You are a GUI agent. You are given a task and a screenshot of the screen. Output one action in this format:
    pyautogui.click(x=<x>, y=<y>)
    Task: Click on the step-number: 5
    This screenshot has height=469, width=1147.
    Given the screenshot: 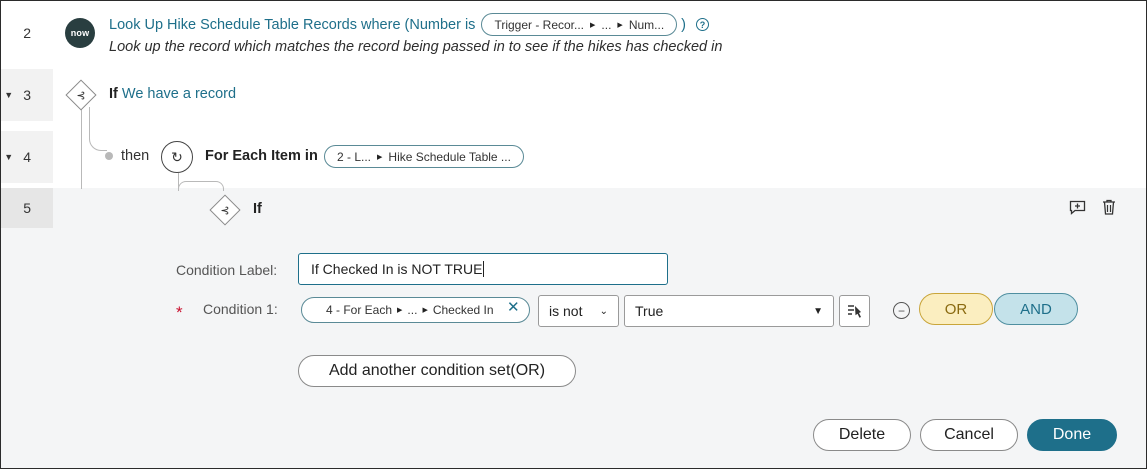 What is the action you would take?
    pyautogui.click(x=27, y=208)
    